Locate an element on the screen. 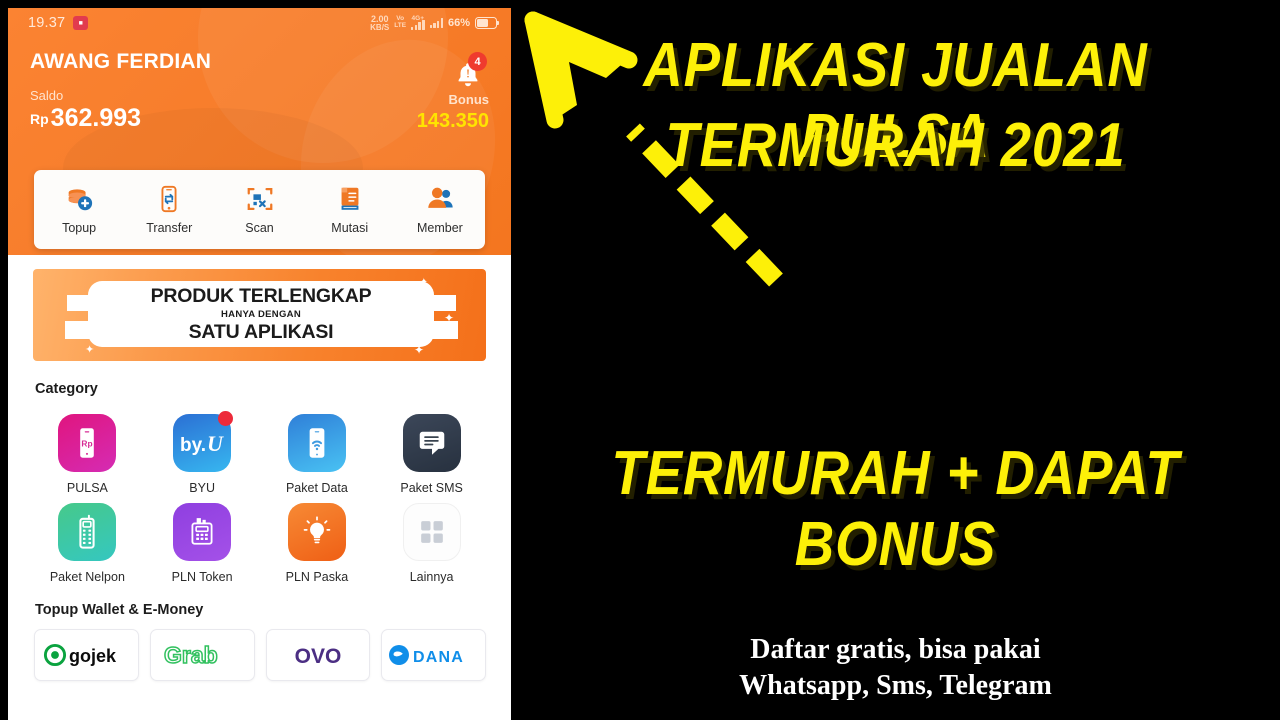 Image resolution: width=1280 pixels, height=720 pixels. saldo-label: Saldo is located at coordinates (47, 95).